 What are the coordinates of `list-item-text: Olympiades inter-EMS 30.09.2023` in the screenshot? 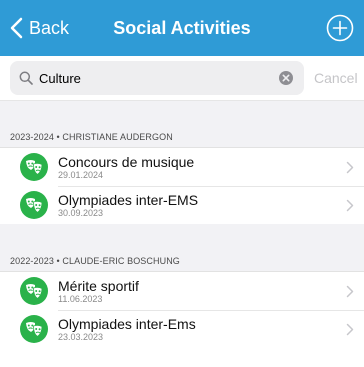 It's located at (128, 205).